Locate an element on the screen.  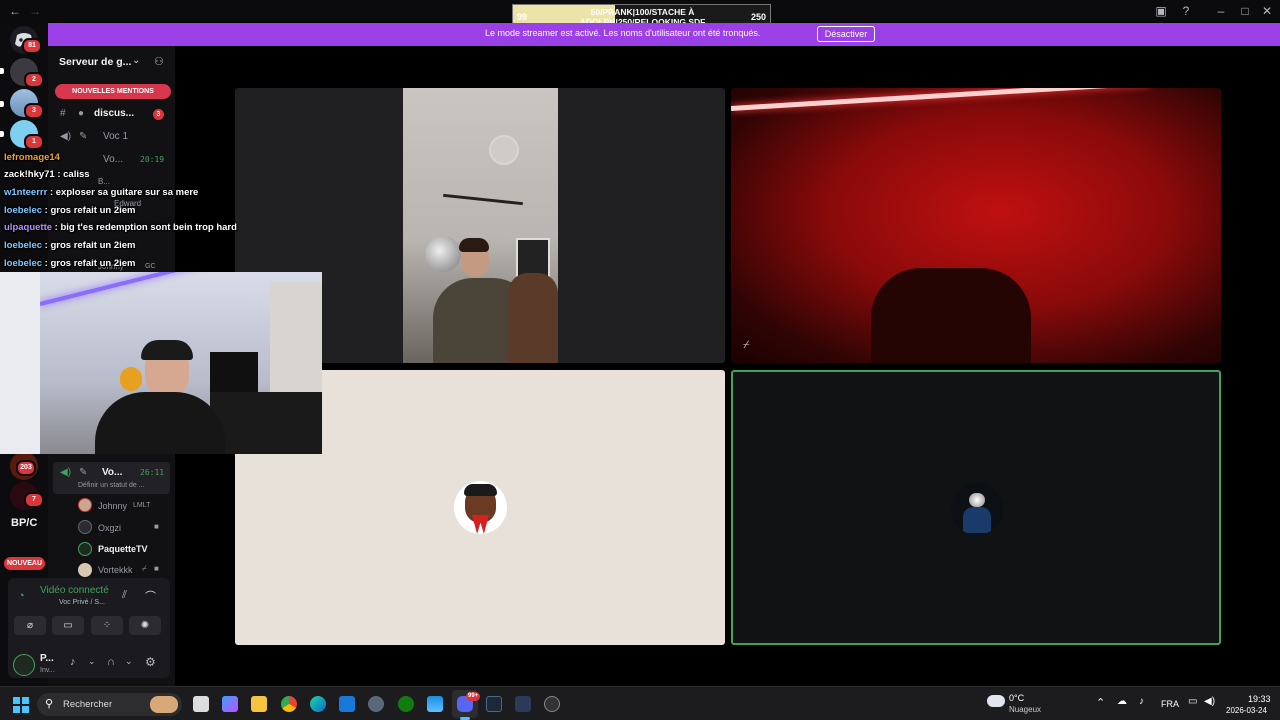
user-avatar is located at coordinates (24, 665).